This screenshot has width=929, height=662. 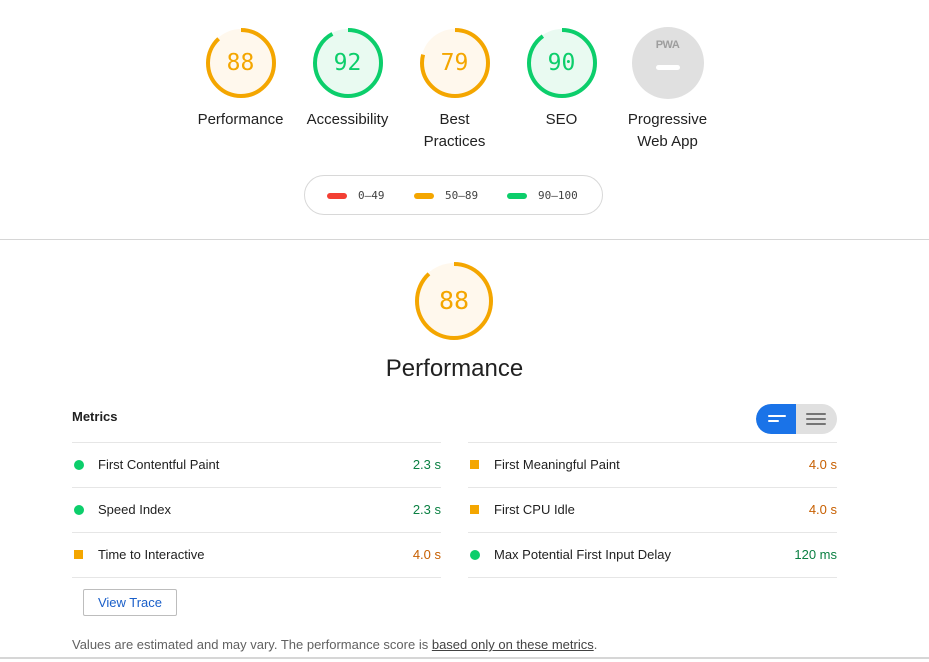 I want to click on gauge-score: 79, so click(x=454, y=63).